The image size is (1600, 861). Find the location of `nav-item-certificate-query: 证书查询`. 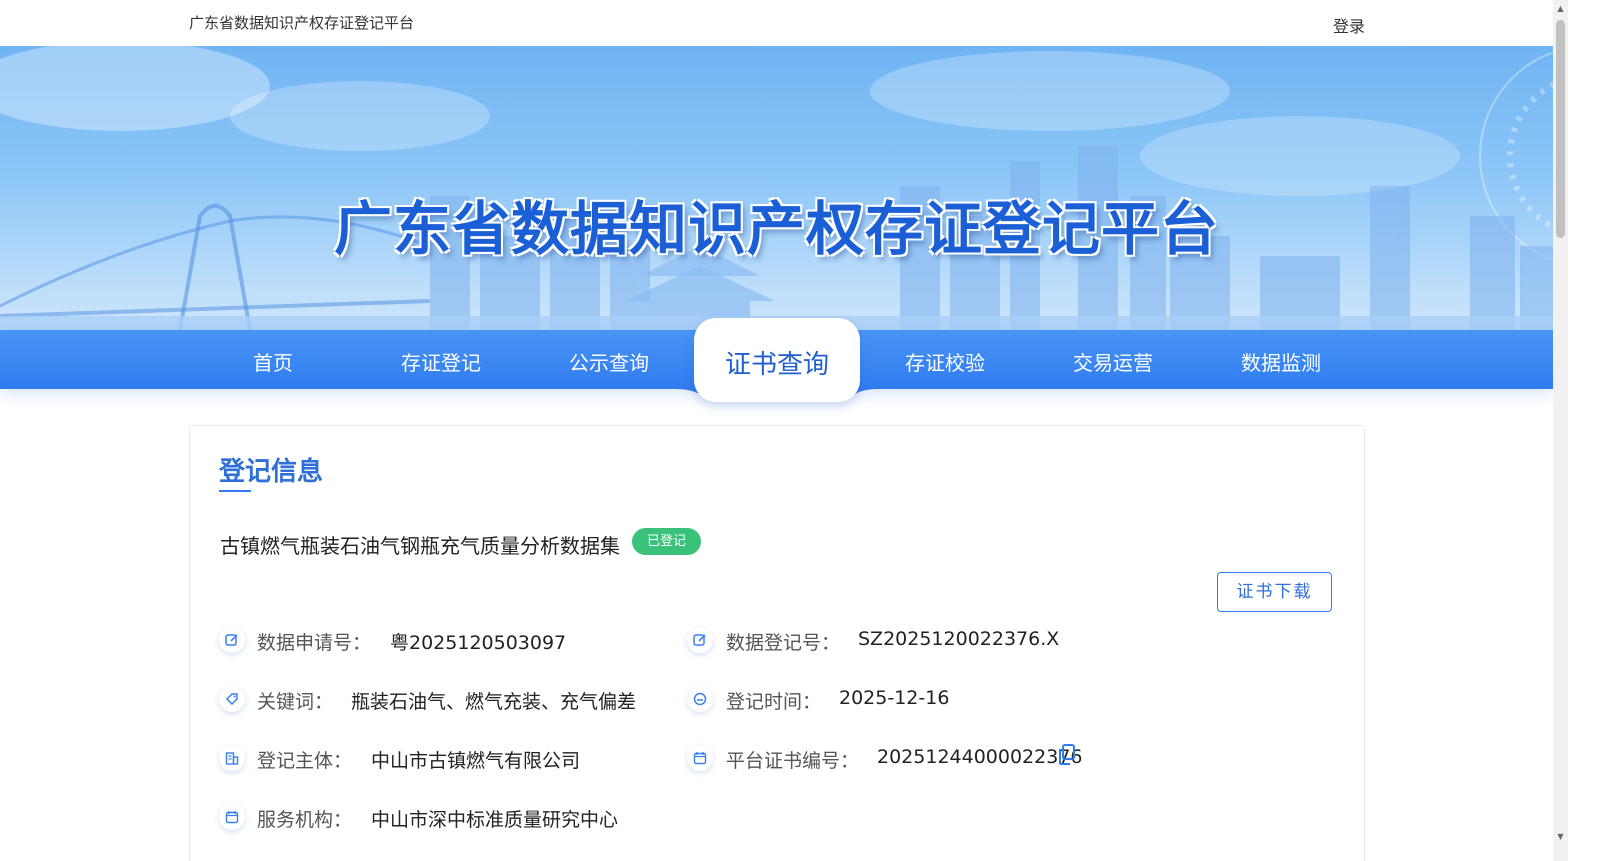

nav-item-certificate-query: 证书查询 is located at coordinates (777, 362).